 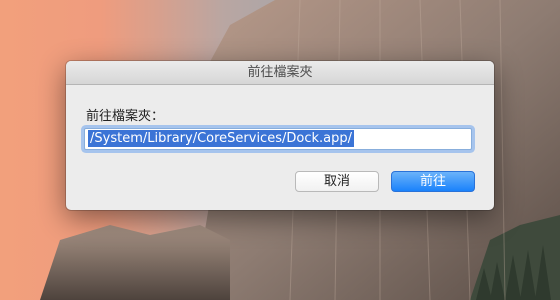 I want to click on path-text: /System/Library/CoreServices/Dock.app/, so click(x=221, y=138).